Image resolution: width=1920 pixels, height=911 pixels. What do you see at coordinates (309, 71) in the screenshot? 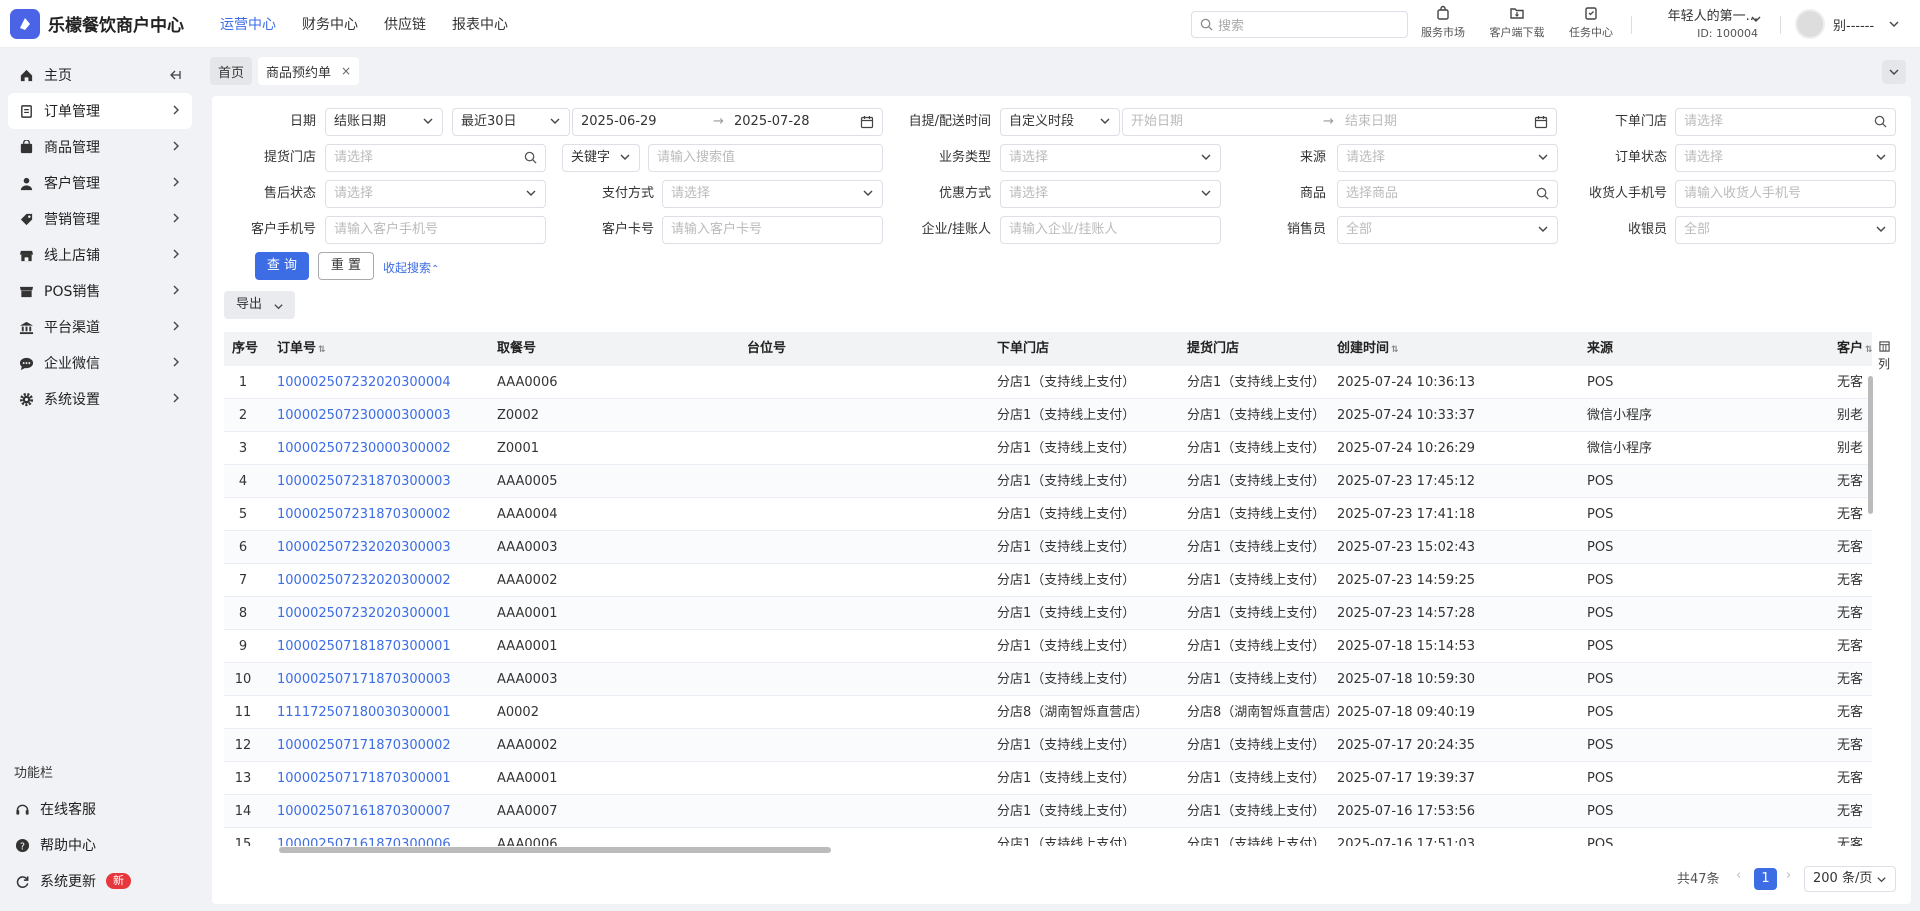
I see `tab-goods-reservation: 商品预约单 ×` at bounding box center [309, 71].